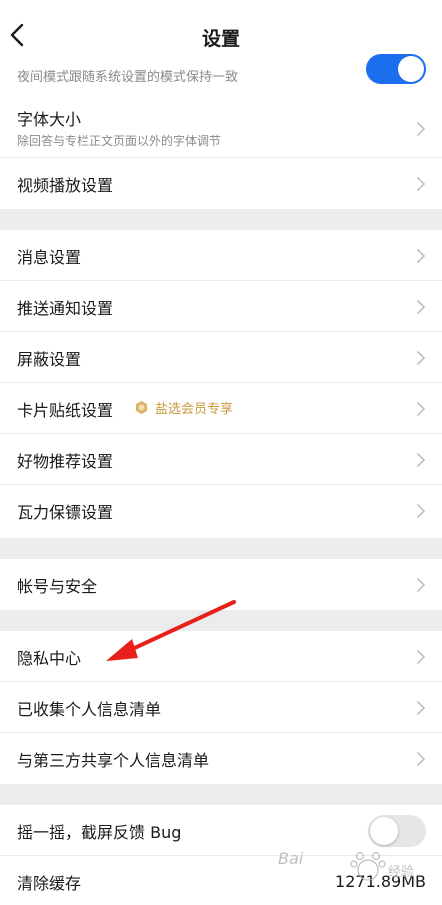 This screenshot has width=442, height=905. What do you see at coordinates (194, 409) in the screenshot?
I see `vip-badge-text: 盐选会员专享` at bounding box center [194, 409].